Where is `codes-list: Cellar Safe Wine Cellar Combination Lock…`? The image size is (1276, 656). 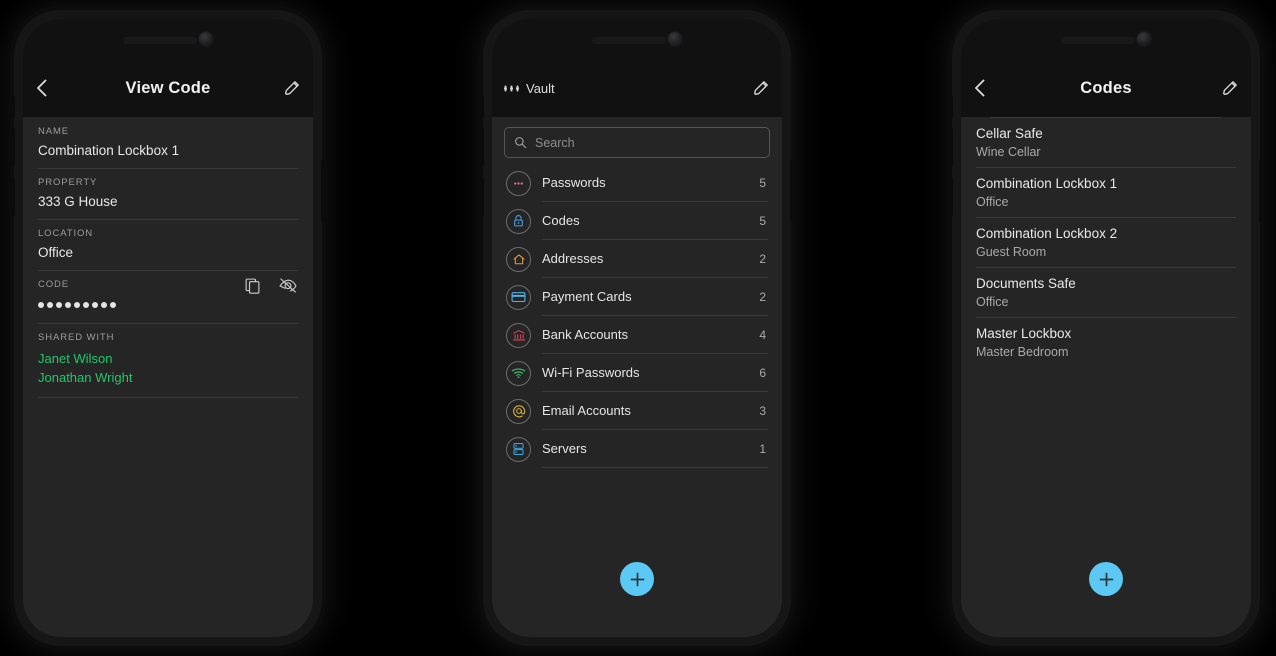
codes-list: Cellar Safe Wine Cellar Combination Lock… is located at coordinates (1106, 242).